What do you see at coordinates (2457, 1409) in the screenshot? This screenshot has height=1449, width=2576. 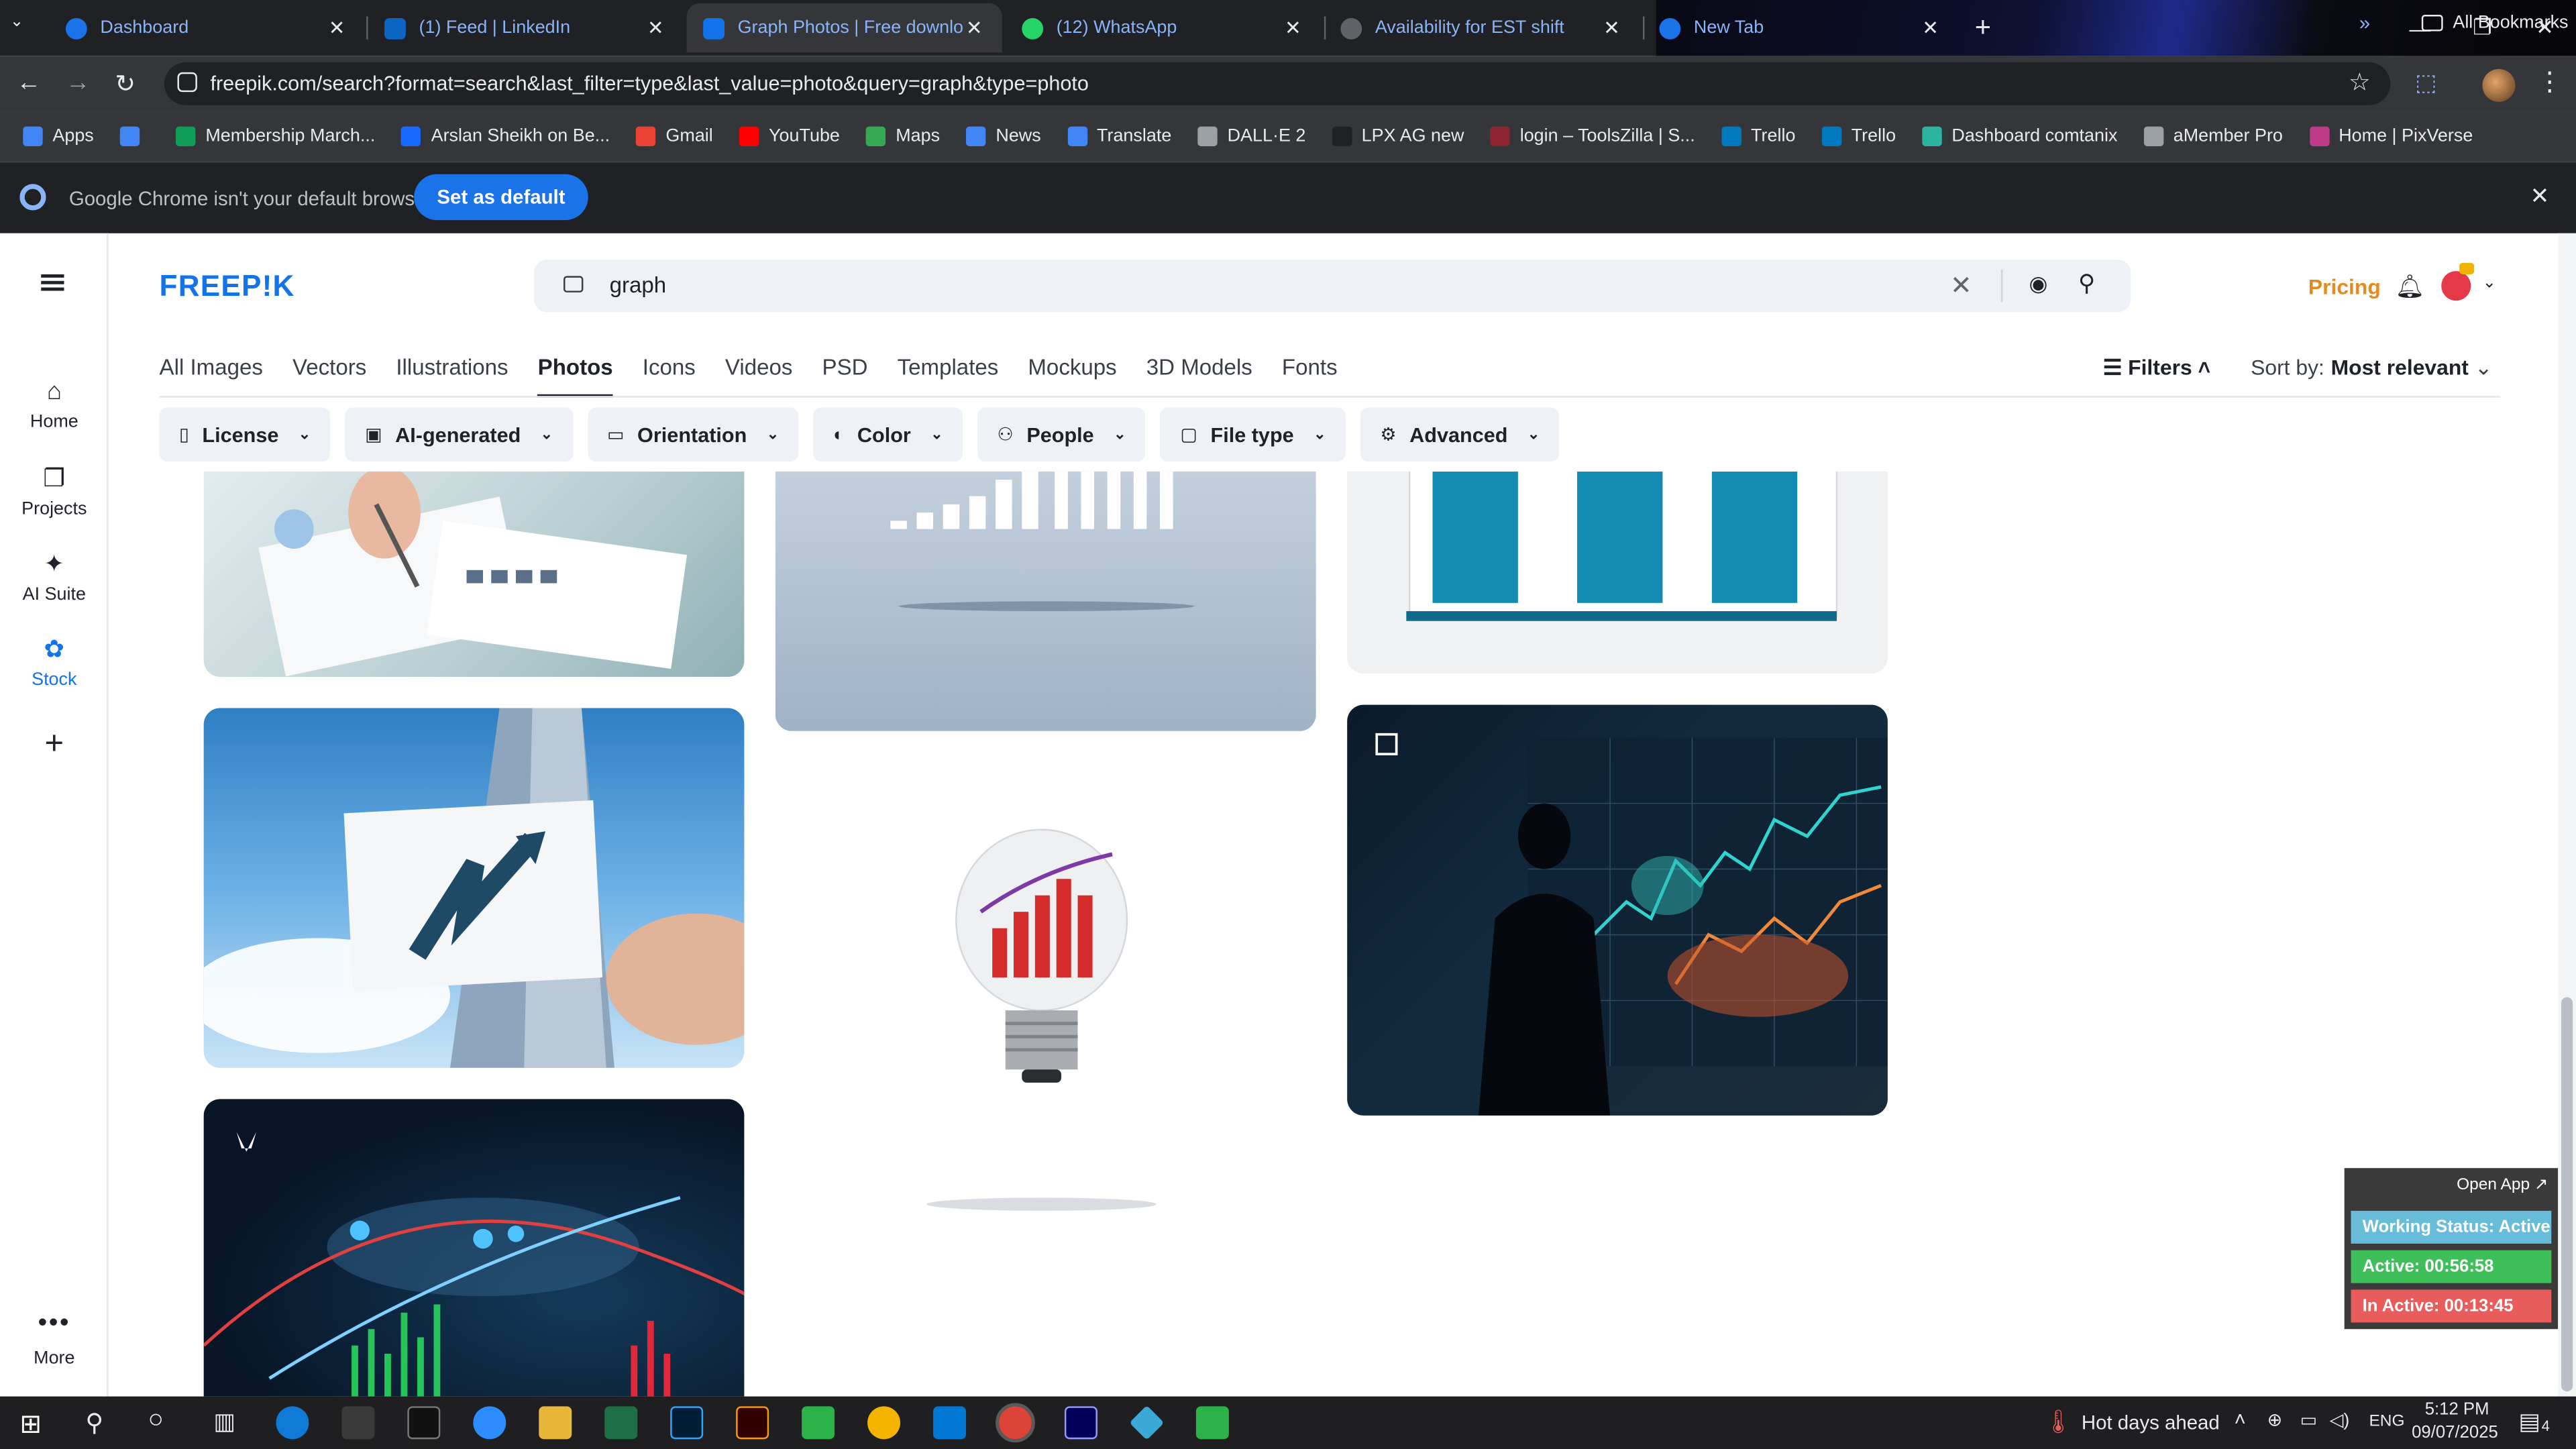 I see `clock-time: 5:12 PM` at bounding box center [2457, 1409].